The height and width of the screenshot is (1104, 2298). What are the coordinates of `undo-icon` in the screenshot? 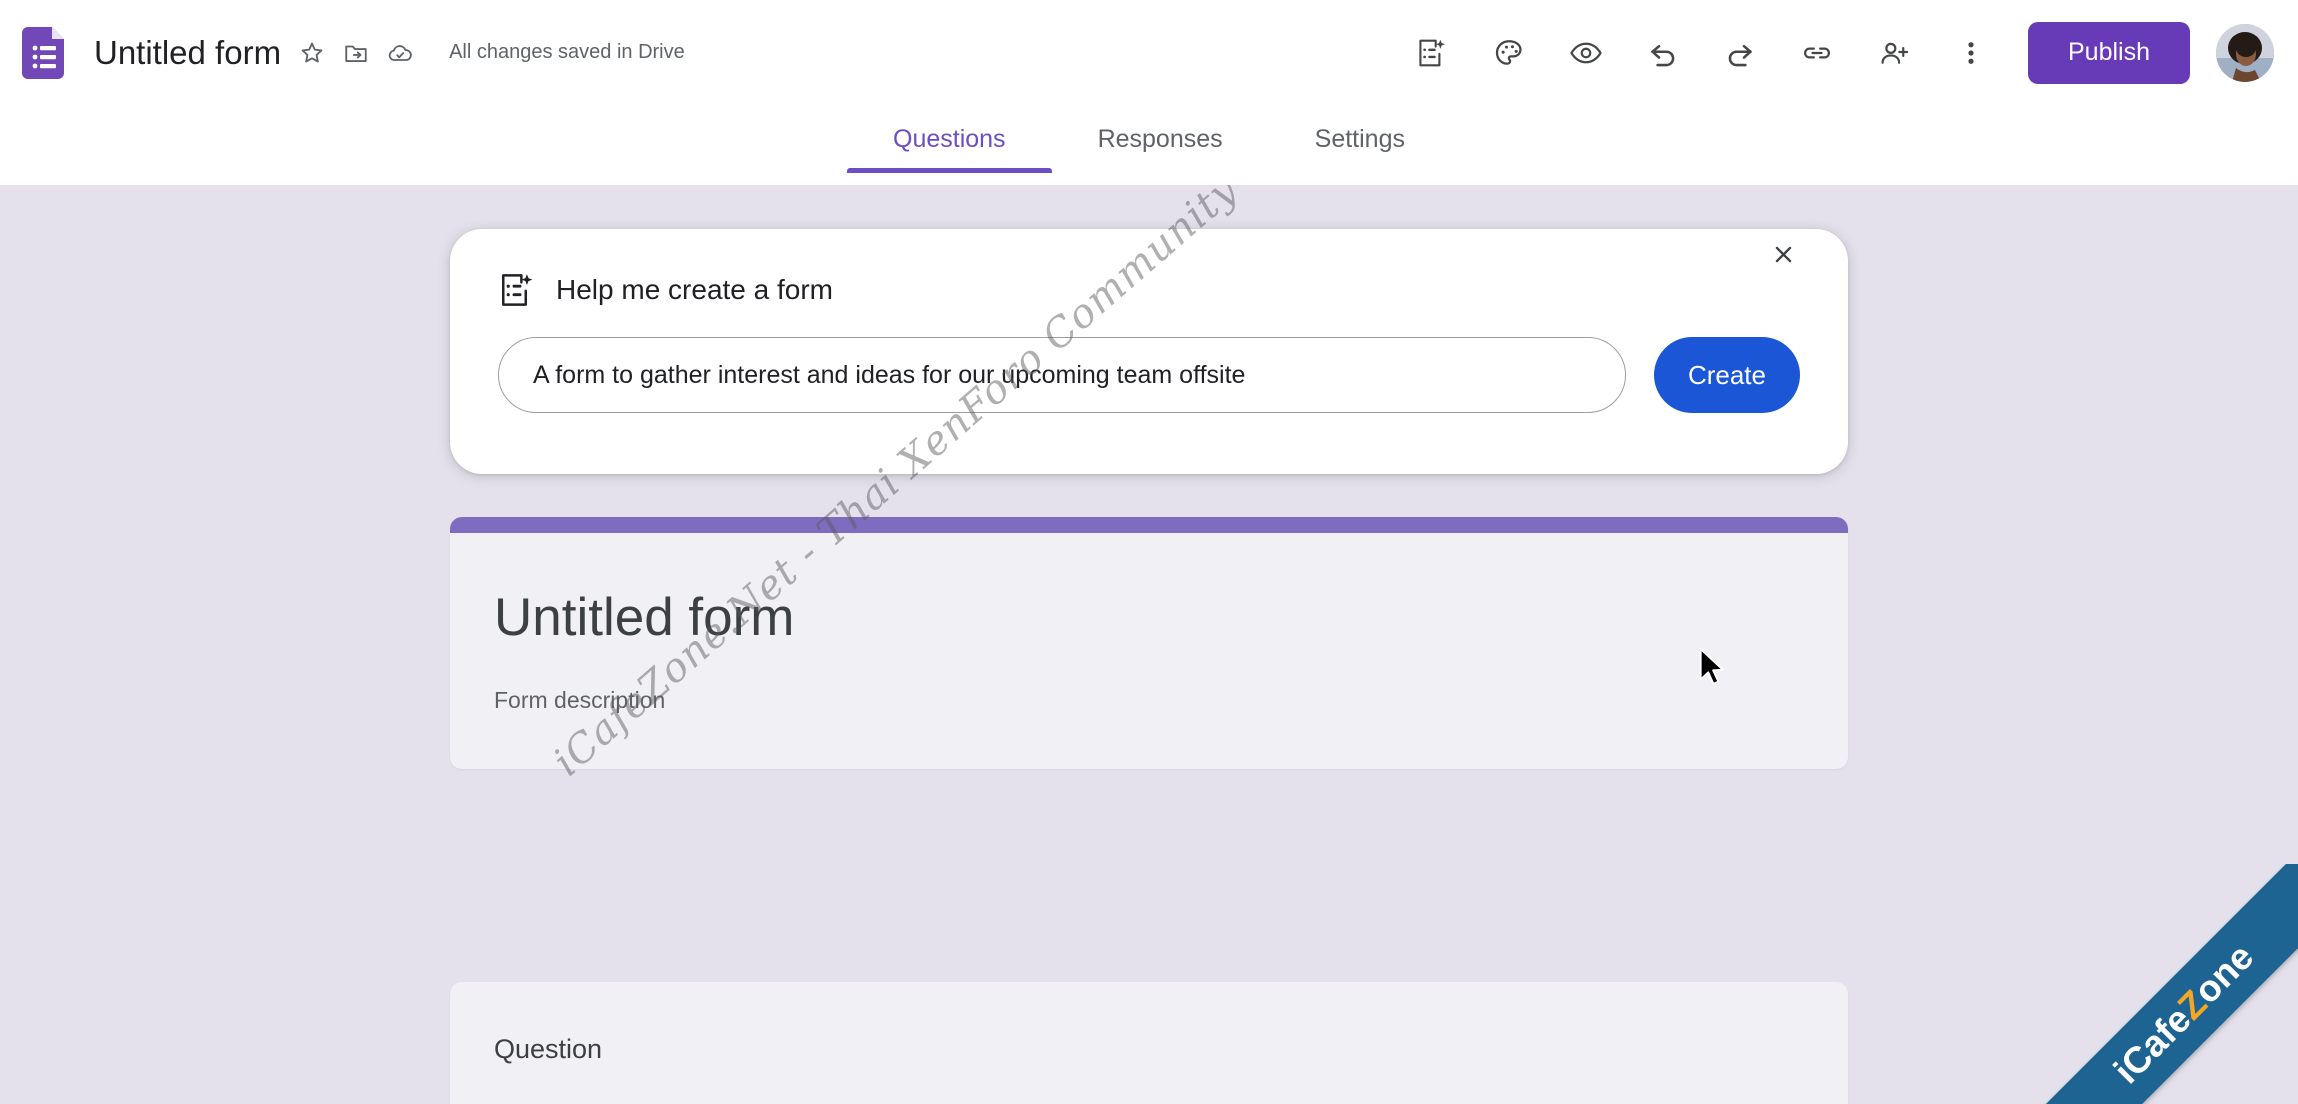 It's located at (1663, 53).